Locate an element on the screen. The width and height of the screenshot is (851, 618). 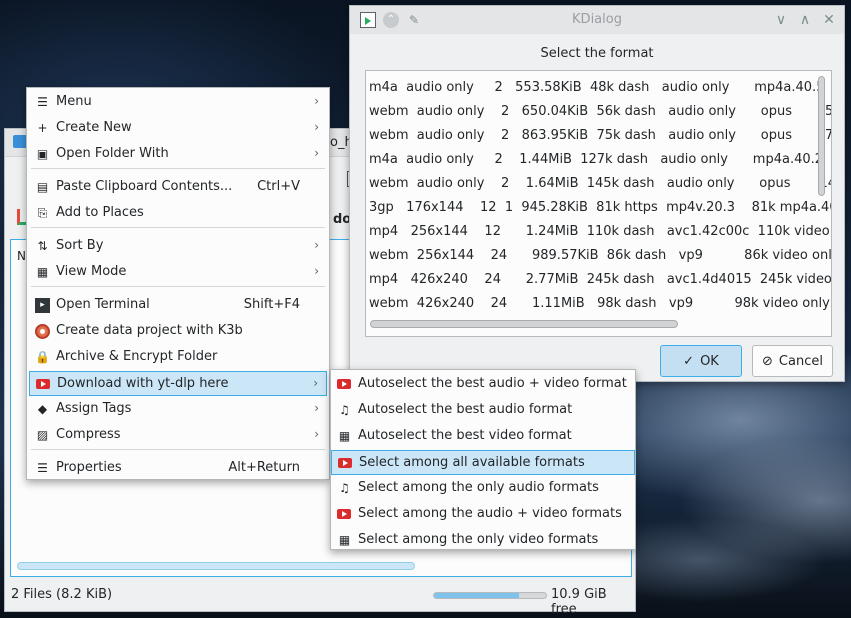
menu-item-create-data-project-with-k3b: Create data project with K3b is located at coordinates (178, 331).